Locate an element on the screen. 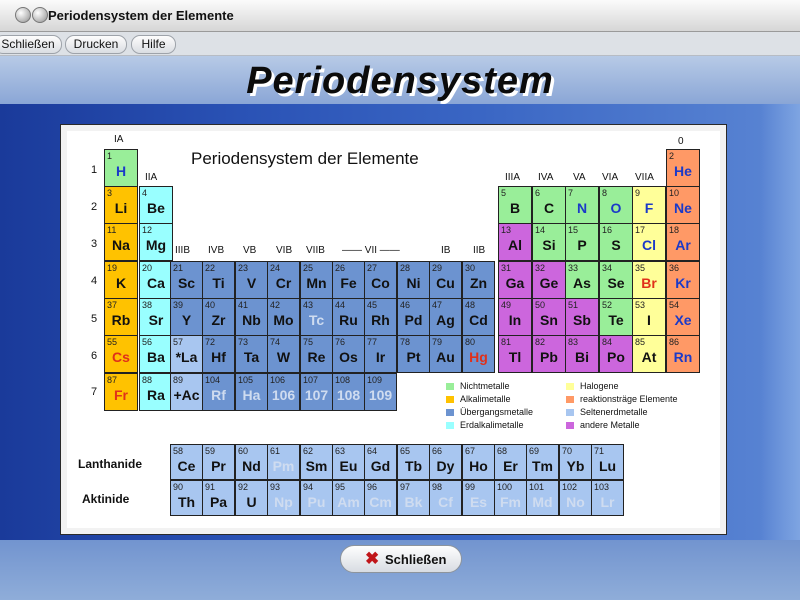 This screenshot has width=800, height=600. element-cell-no: 102 No is located at coordinates (575, 498).